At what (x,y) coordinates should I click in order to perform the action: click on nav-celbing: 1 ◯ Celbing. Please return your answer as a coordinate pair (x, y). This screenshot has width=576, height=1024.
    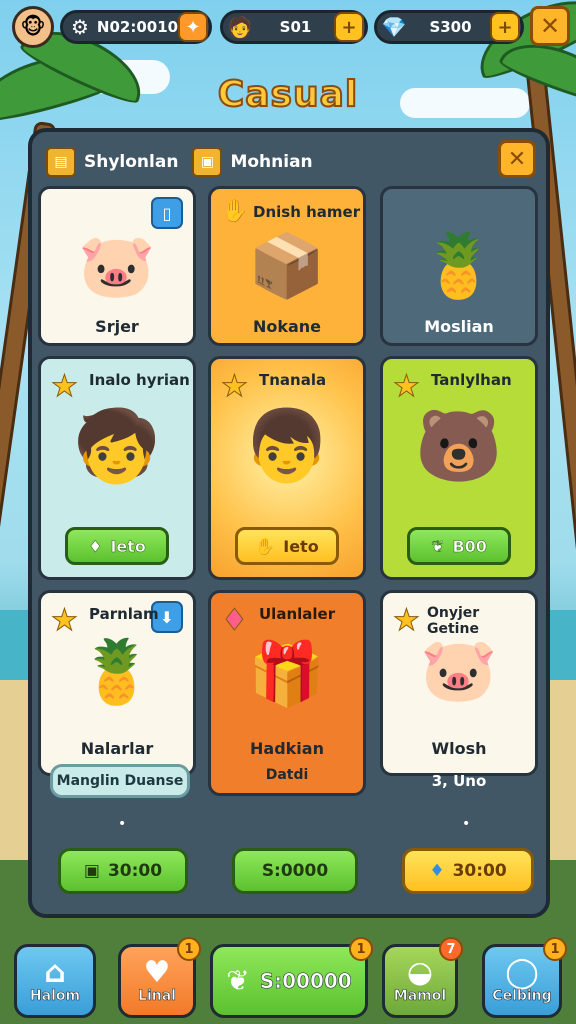
    Looking at the image, I should click on (524, 977).